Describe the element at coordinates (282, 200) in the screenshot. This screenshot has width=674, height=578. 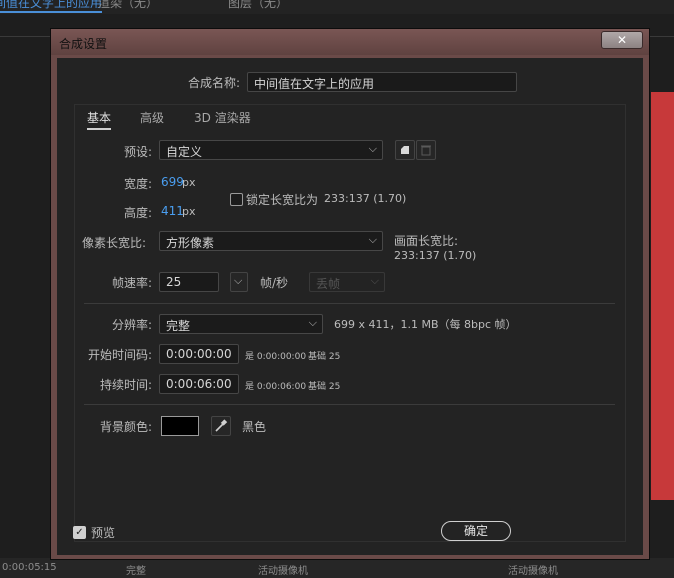
I see `lock-aspect-label: 锁定长宽比为` at that location.